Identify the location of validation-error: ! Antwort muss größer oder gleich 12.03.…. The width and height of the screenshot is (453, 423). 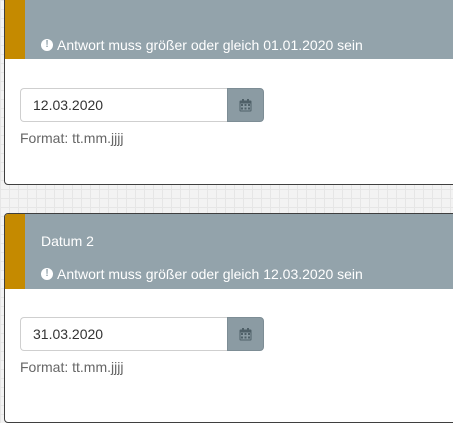
(202, 274).